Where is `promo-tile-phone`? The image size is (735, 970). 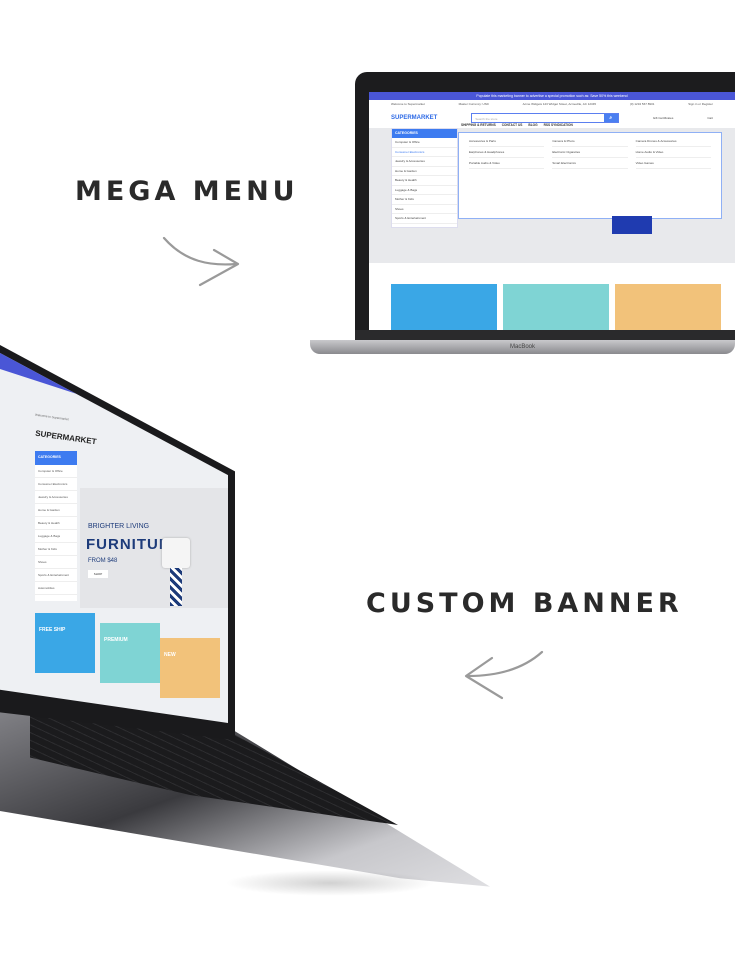 promo-tile-phone is located at coordinates (556, 307).